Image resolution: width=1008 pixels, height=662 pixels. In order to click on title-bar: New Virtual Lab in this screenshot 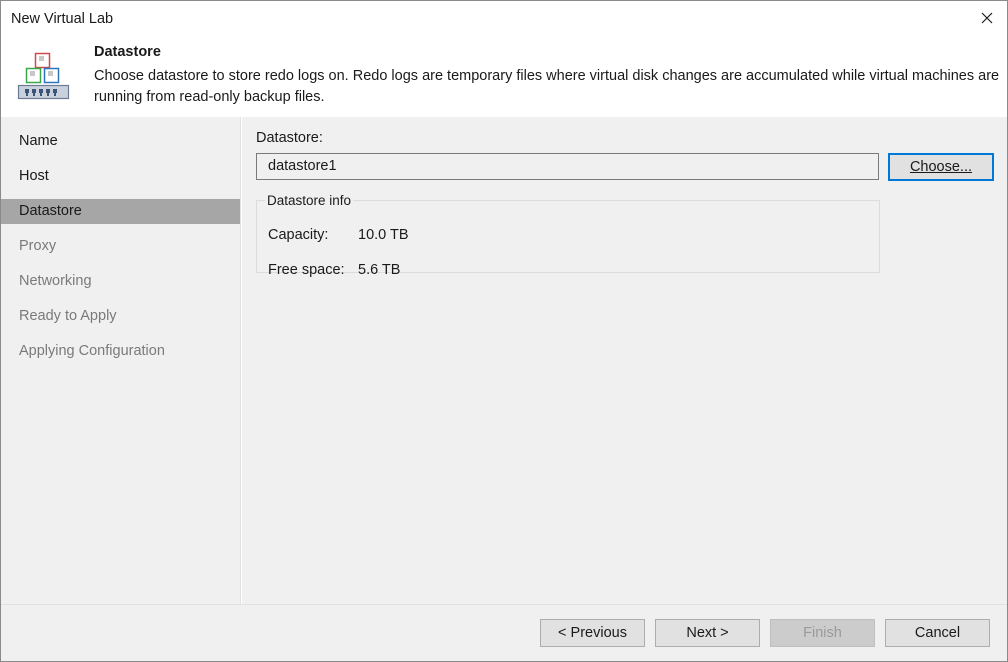, I will do `click(504, 20)`.